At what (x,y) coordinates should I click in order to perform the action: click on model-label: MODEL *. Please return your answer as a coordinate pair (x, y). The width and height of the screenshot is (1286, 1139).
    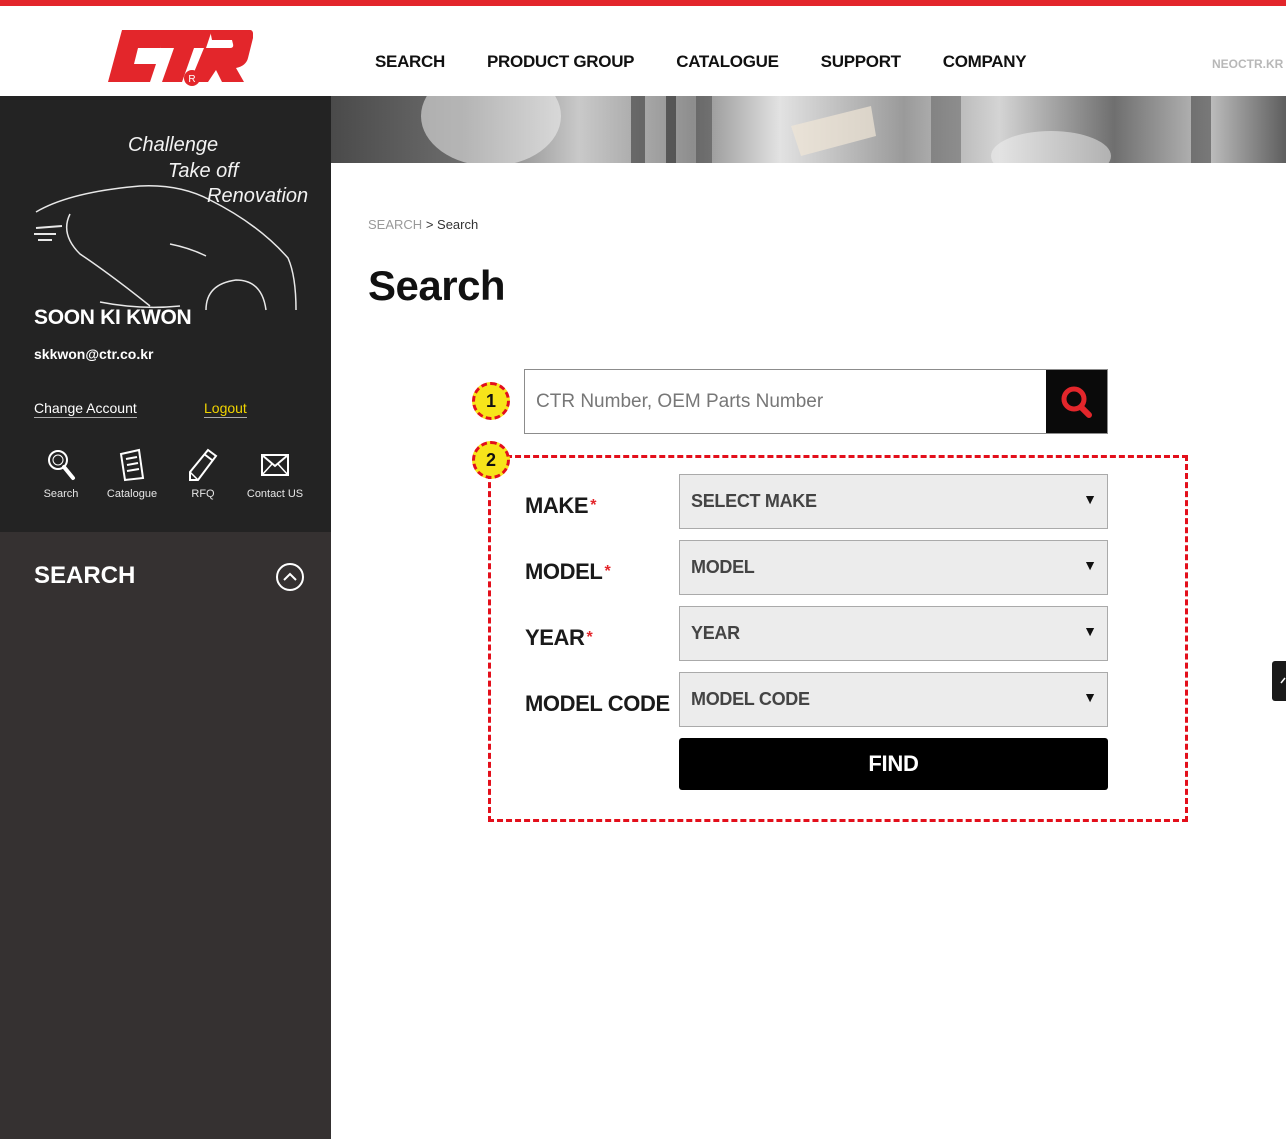
    Looking at the image, I should click on (568, 572).